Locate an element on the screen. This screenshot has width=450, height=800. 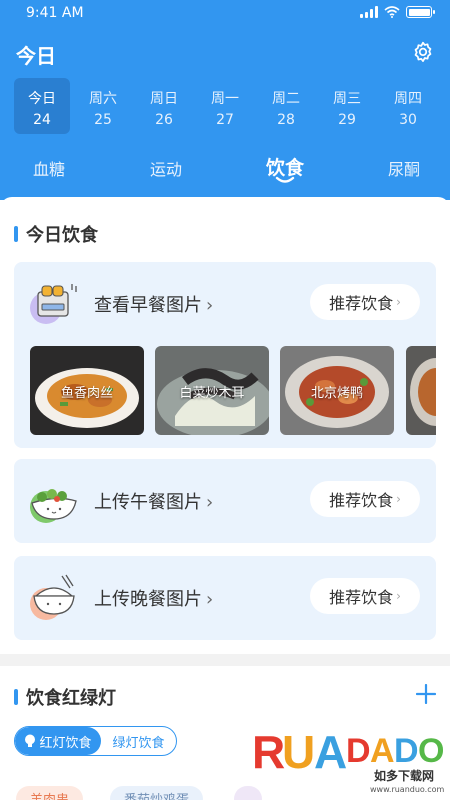
lunch-card: 上传午餐图片 › 推荐饮食 › is located at coordinates (225, 501).